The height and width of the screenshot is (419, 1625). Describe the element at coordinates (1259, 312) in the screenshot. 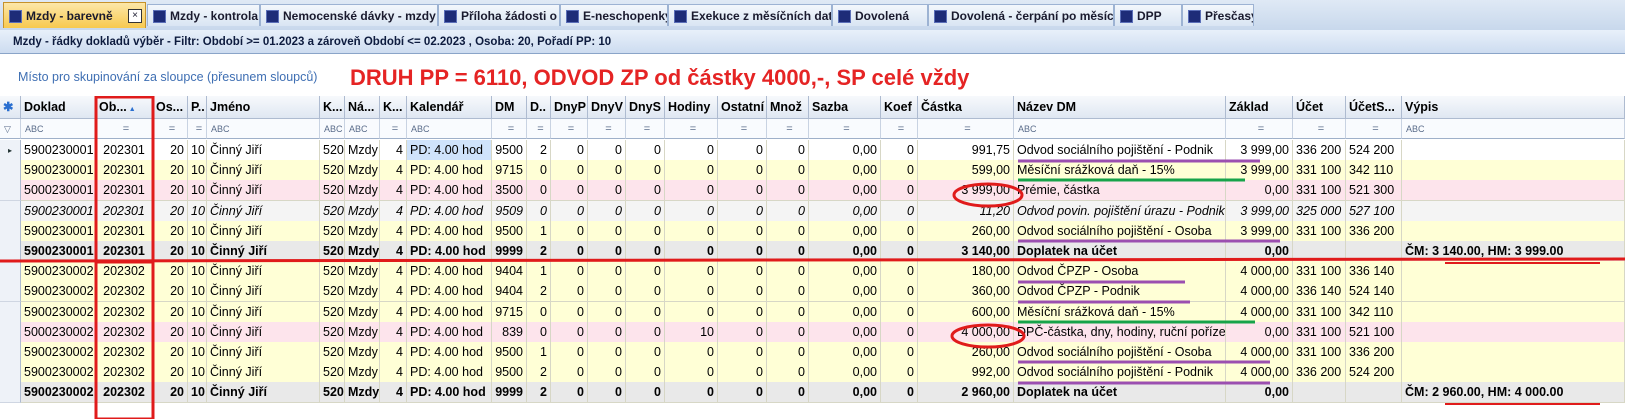

I see `grid-cell: 4 000,00` at that location.